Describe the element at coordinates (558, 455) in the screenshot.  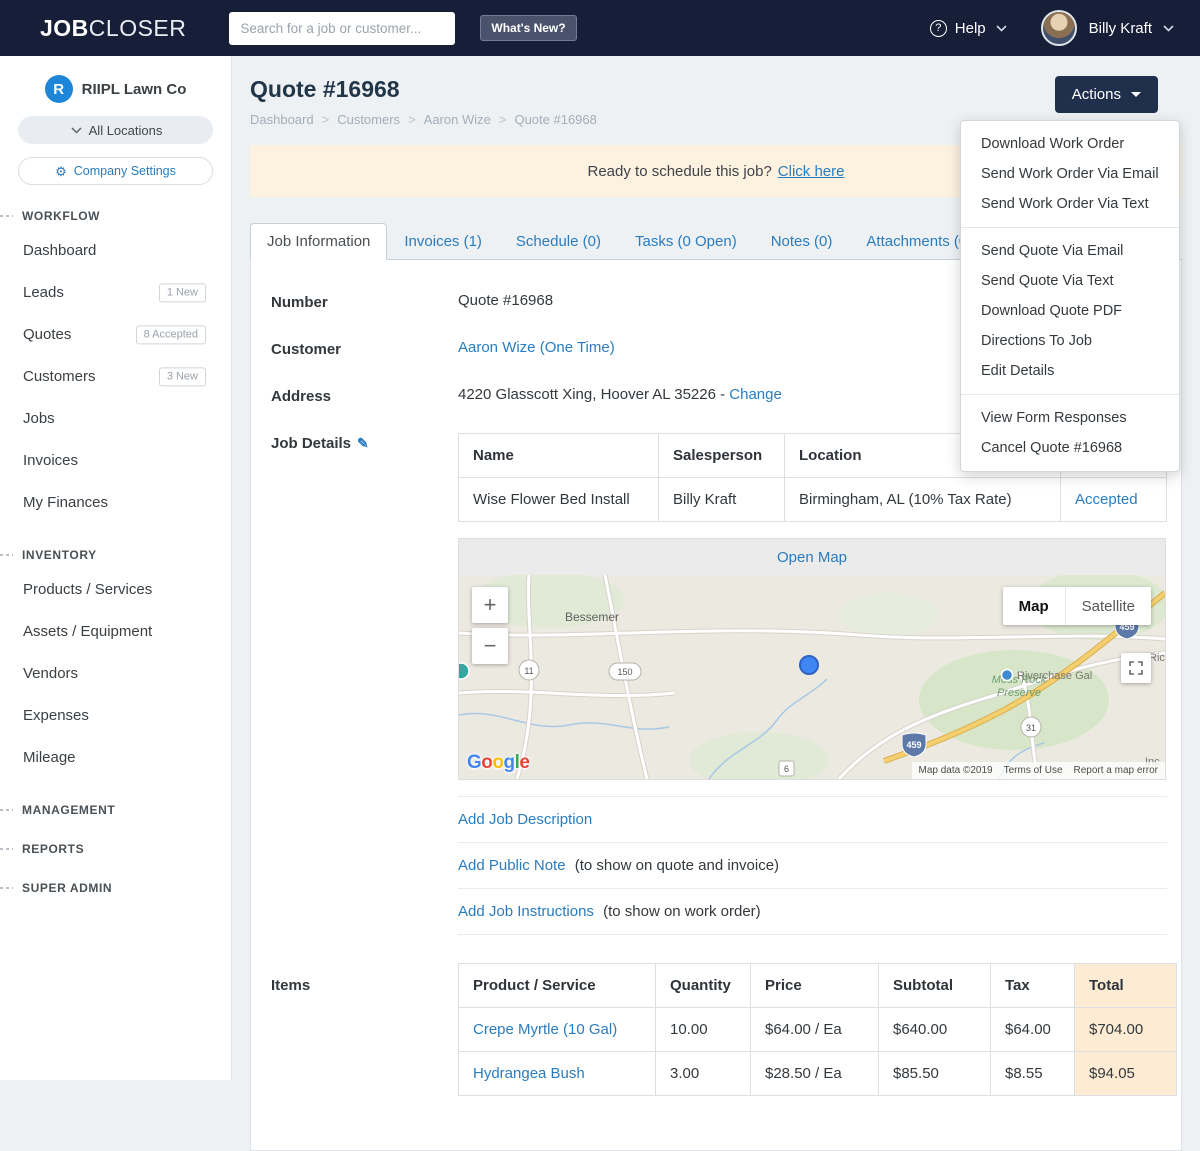
I see `col-name: Name` at that location.